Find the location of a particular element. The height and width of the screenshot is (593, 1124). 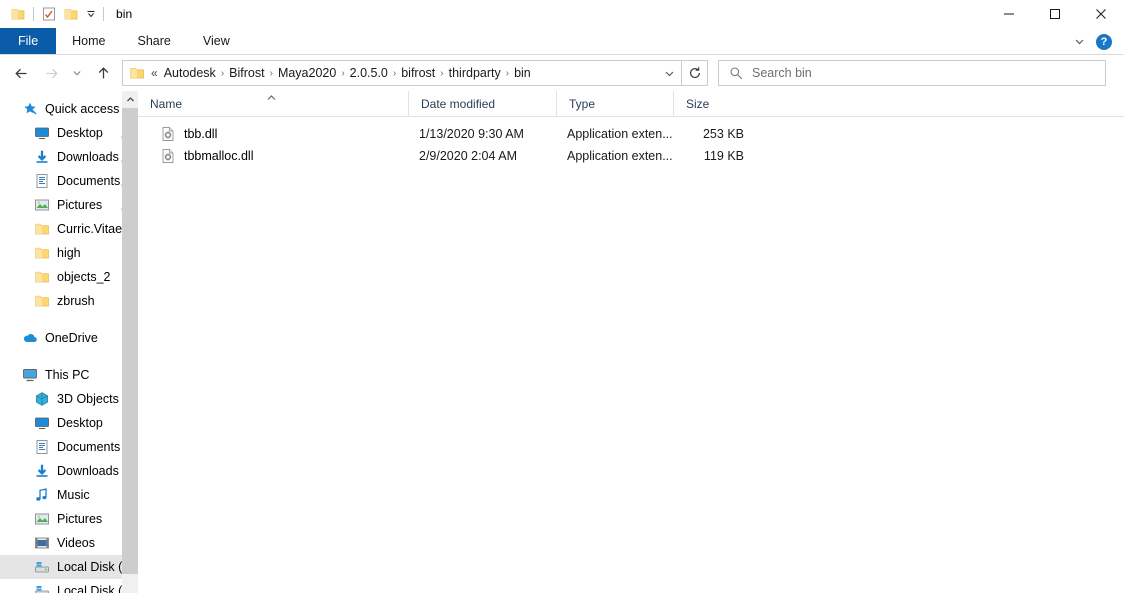

sort-ascending-icon is located at coordinates (271, 97).